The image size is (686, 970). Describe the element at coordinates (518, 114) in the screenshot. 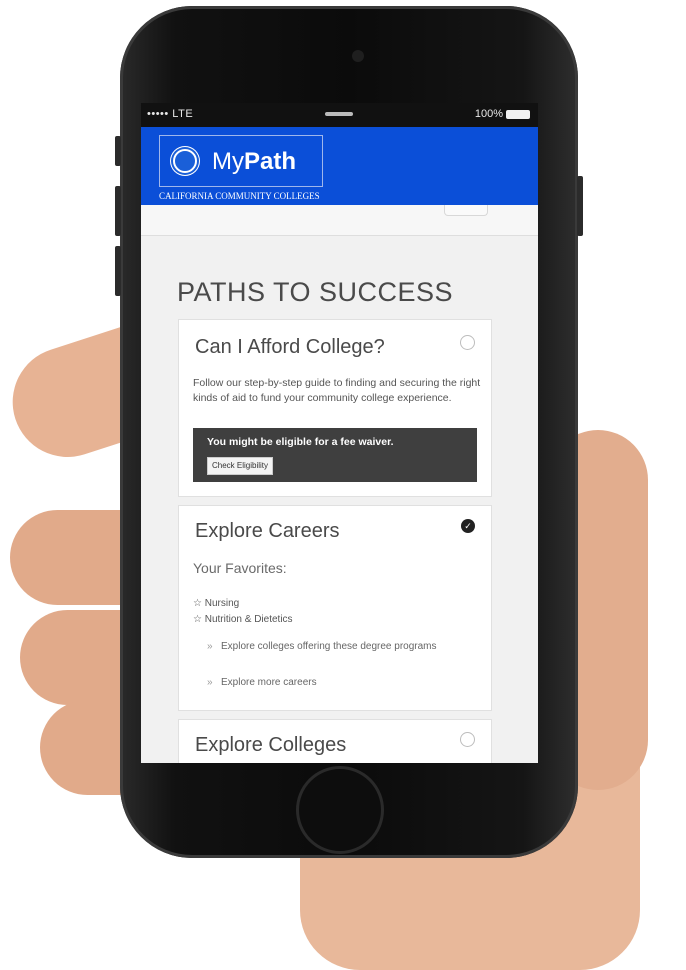

I see `battery-icon` at that location.